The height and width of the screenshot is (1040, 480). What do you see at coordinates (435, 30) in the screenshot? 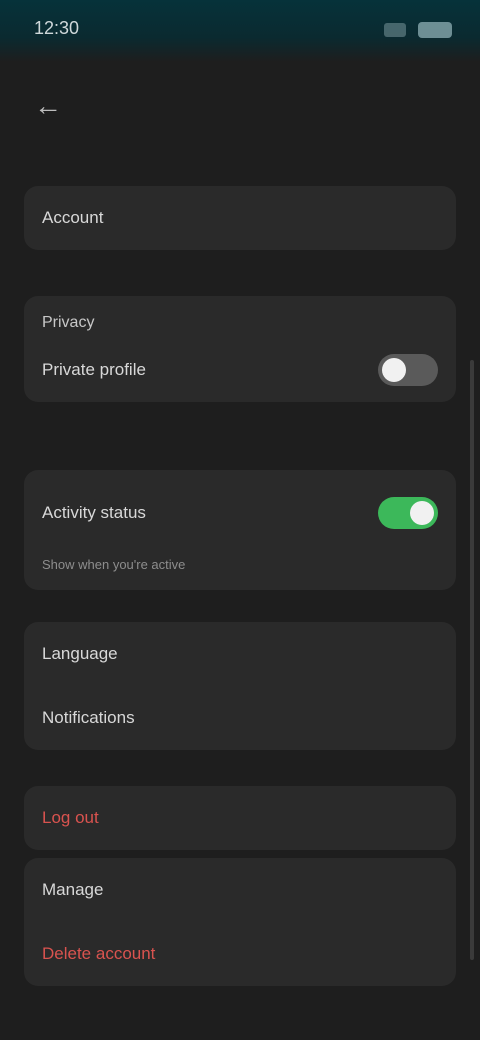
I see `battery-icon` at bounding box center [435, 30].